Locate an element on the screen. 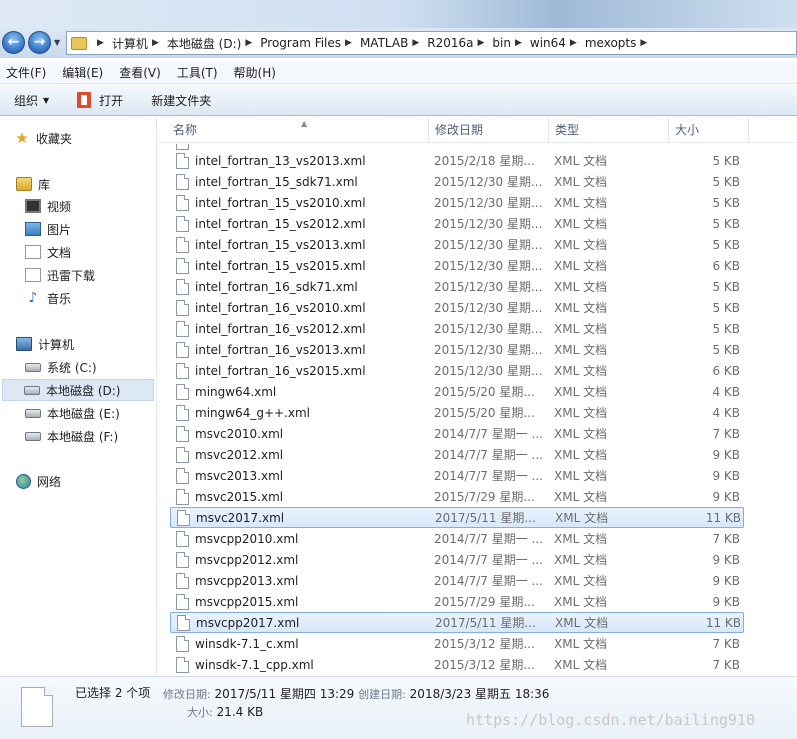 This screenshot has width=797, height=739. file-name: intel_fortran_15_vs2013.xml is located at coordinates (280, 244).